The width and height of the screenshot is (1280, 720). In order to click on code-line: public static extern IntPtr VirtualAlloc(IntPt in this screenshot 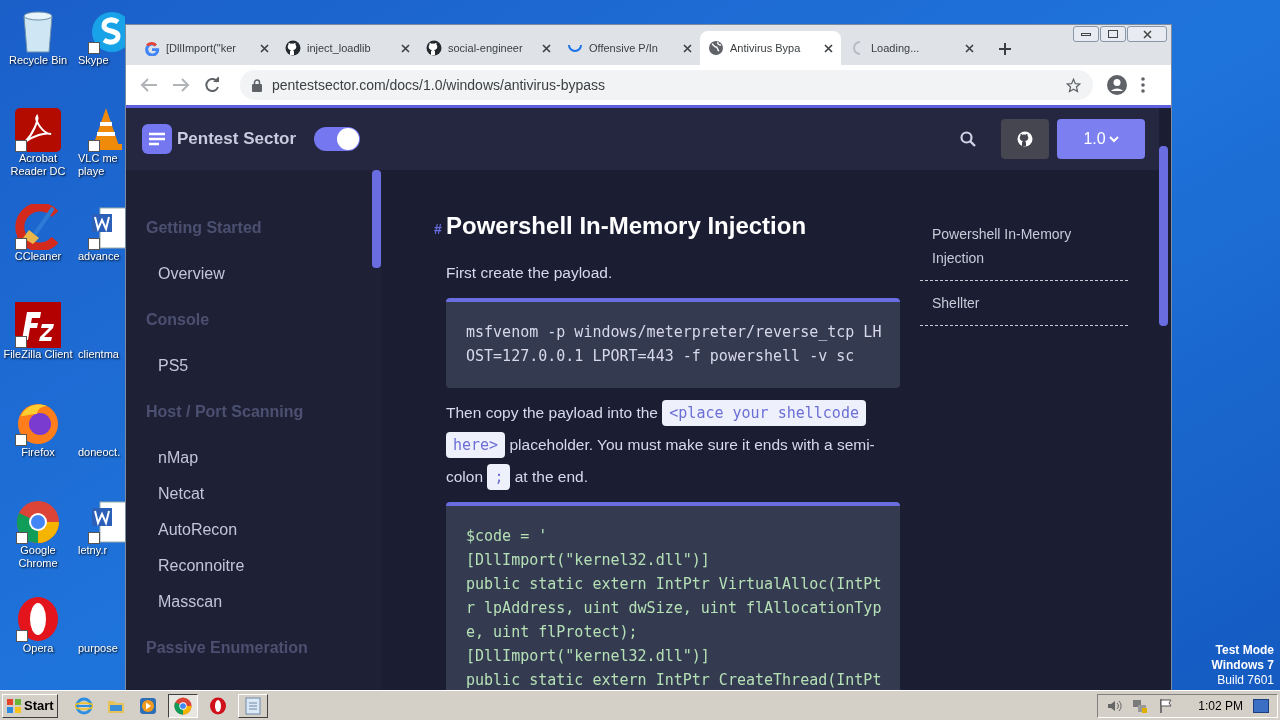, I will do `click(673, 584)`.